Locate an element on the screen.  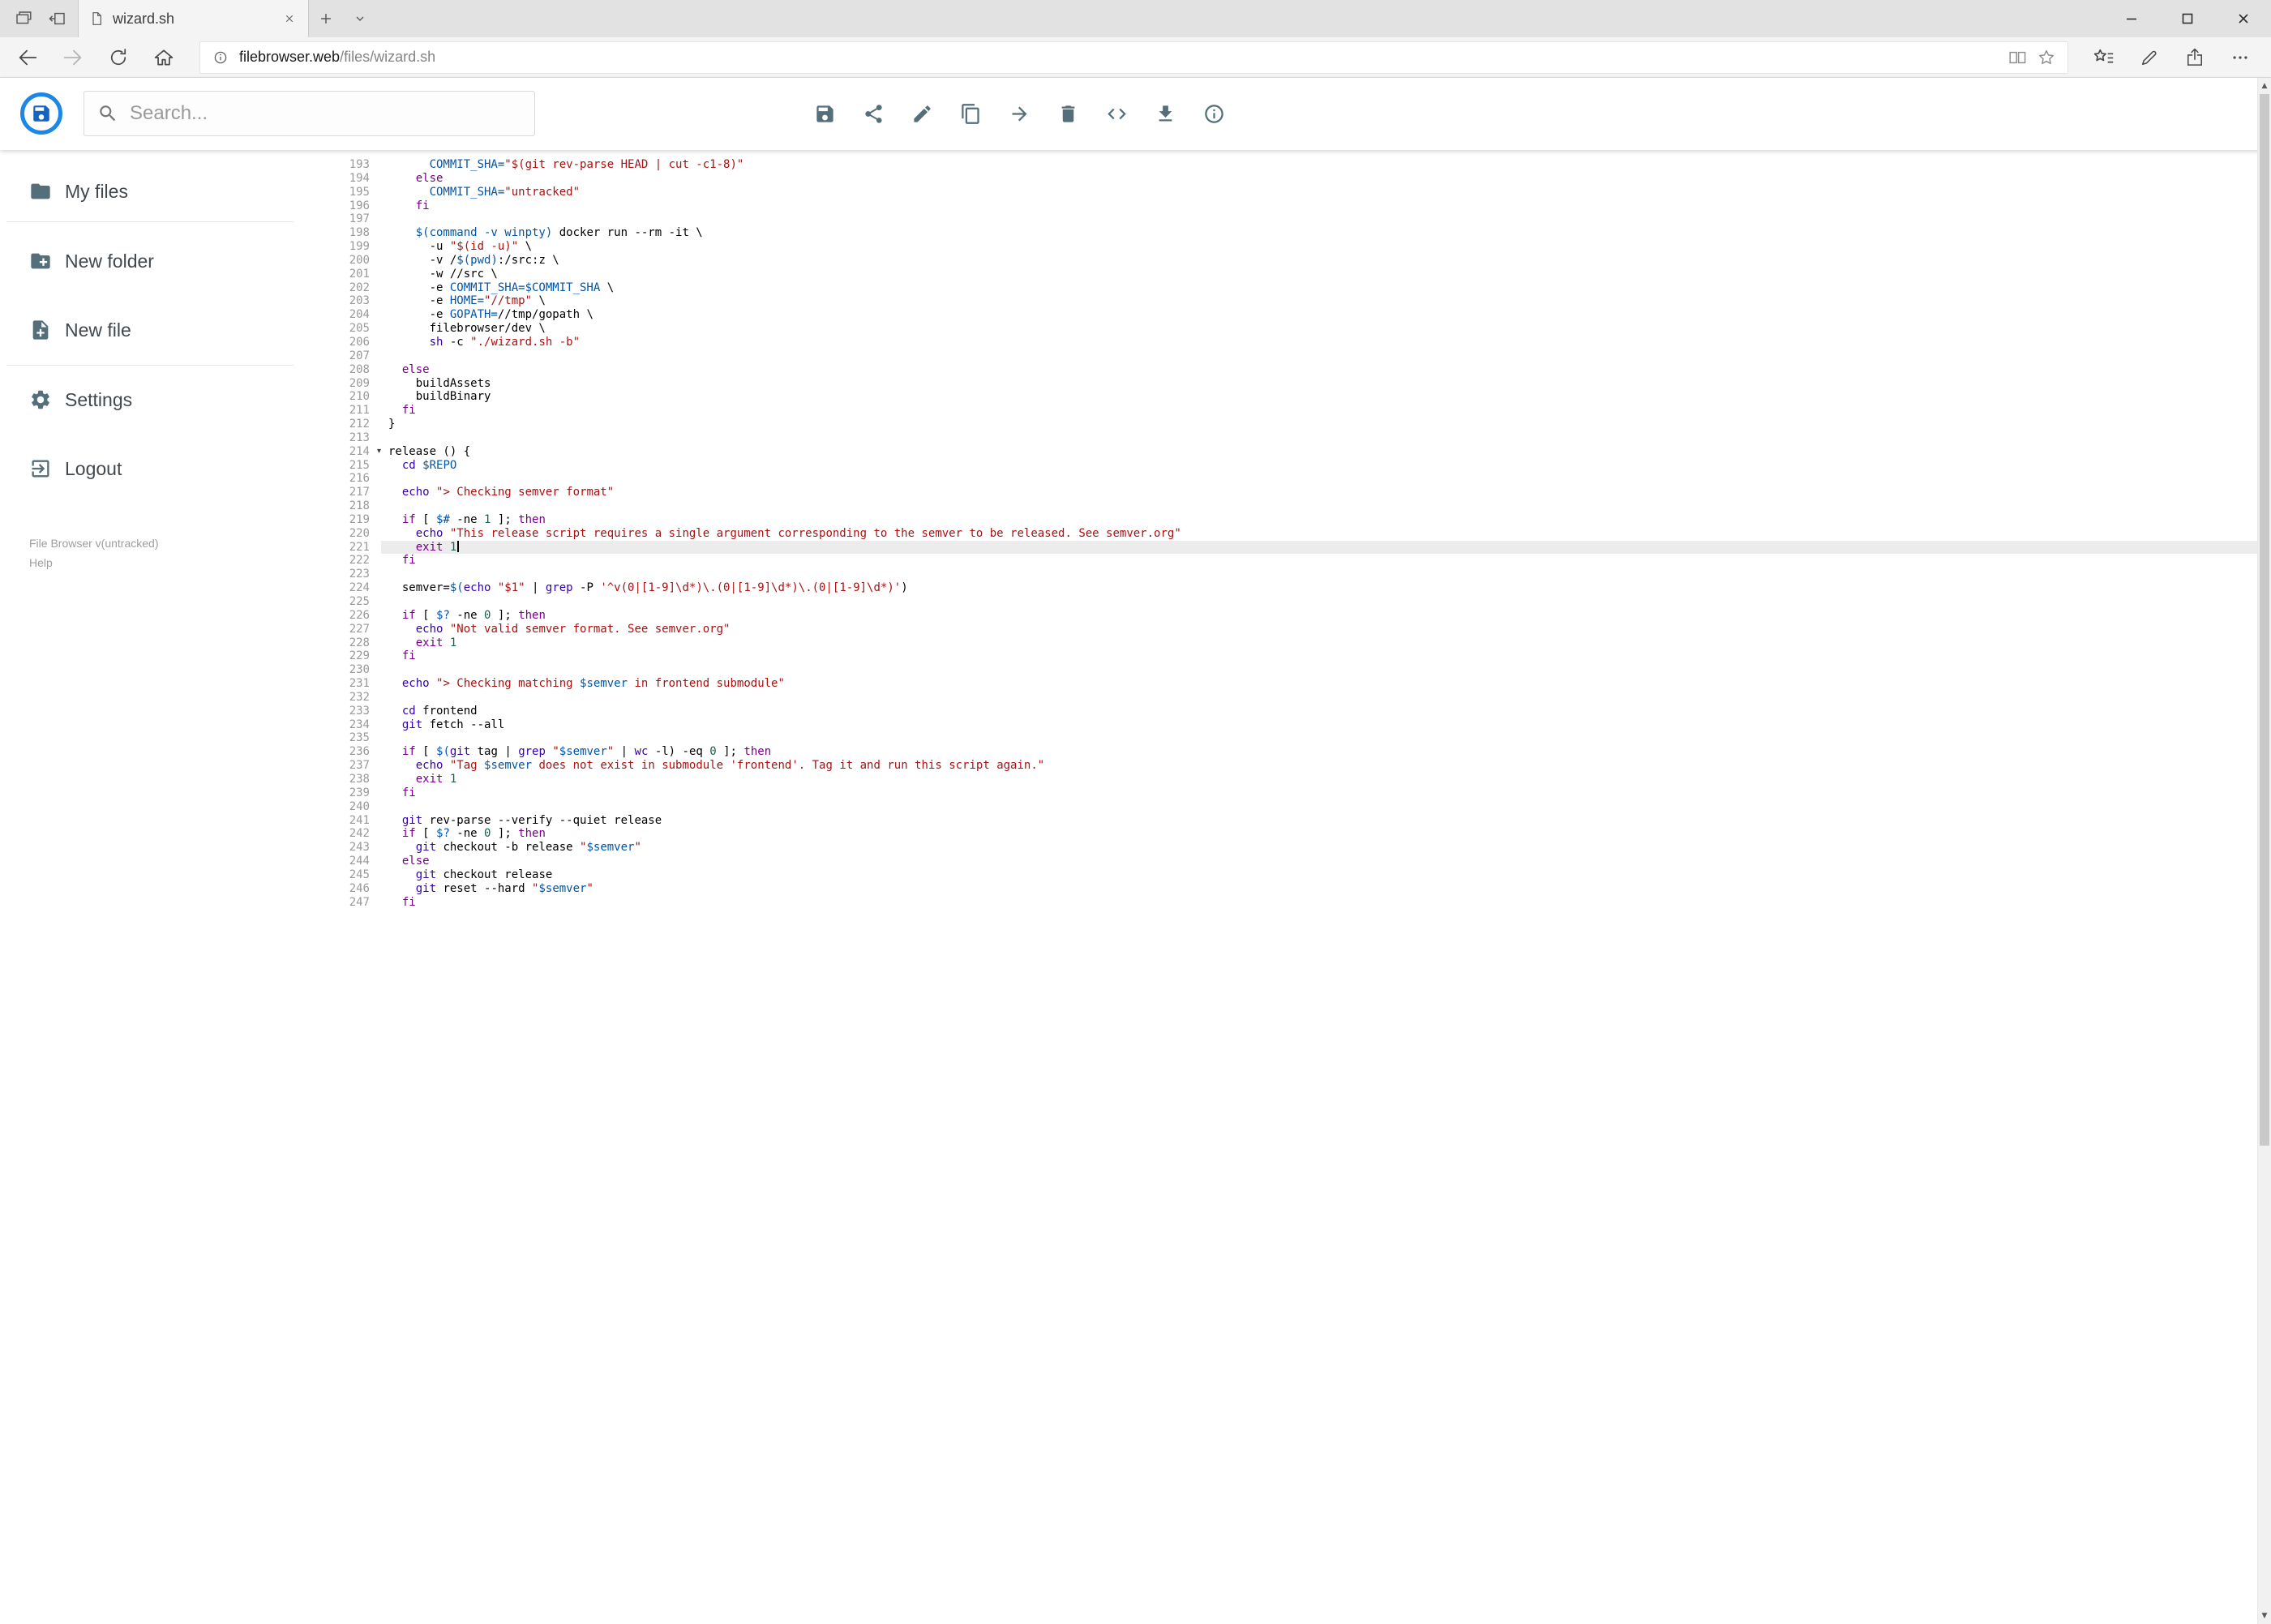
info-button is located at coordinates (1214, 114).